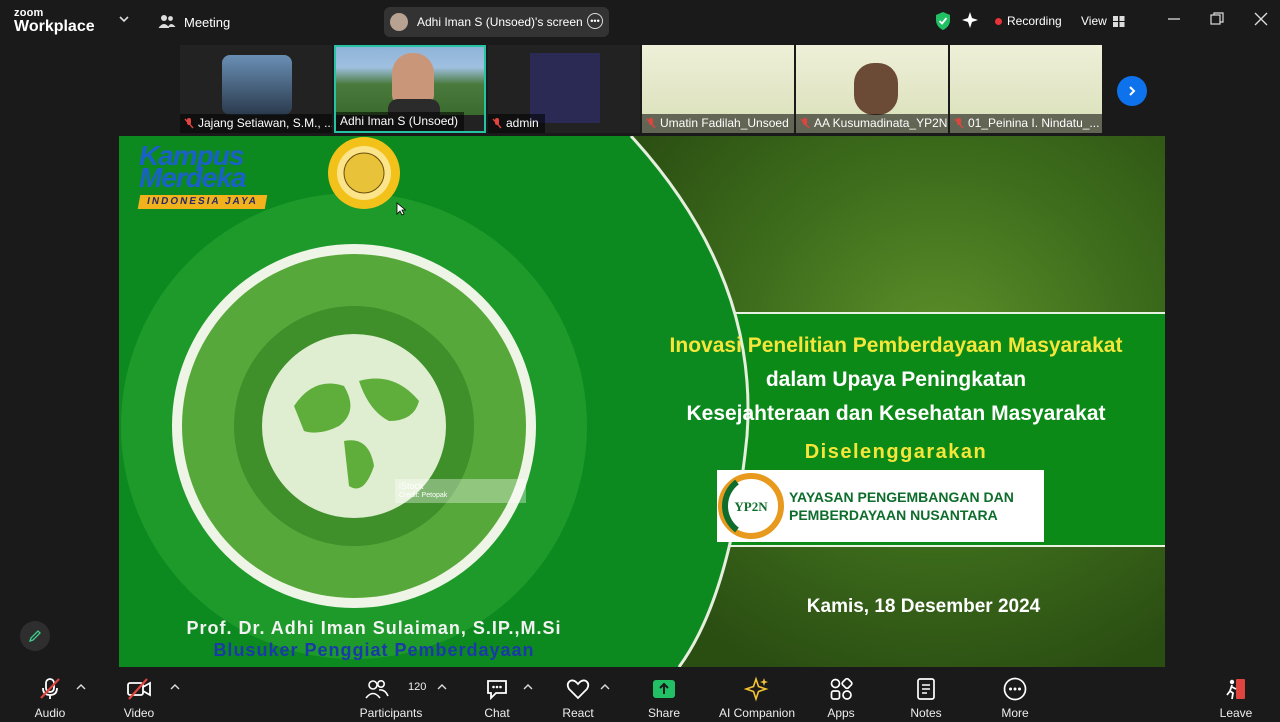 The image size is (1280, 722). What do you see at coordinates (1094, 21) in the screenshot?
I see `view-label: View` at bounding box center [1094, 21].